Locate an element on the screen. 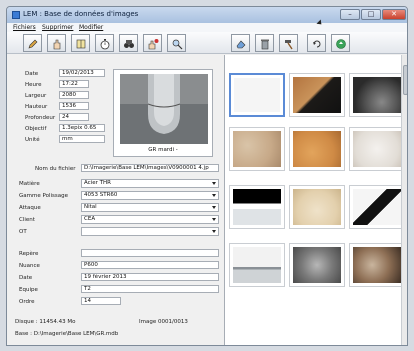 This screenshot has width=414, height=351. date2-label: Date is located at coordinates (26, 278).